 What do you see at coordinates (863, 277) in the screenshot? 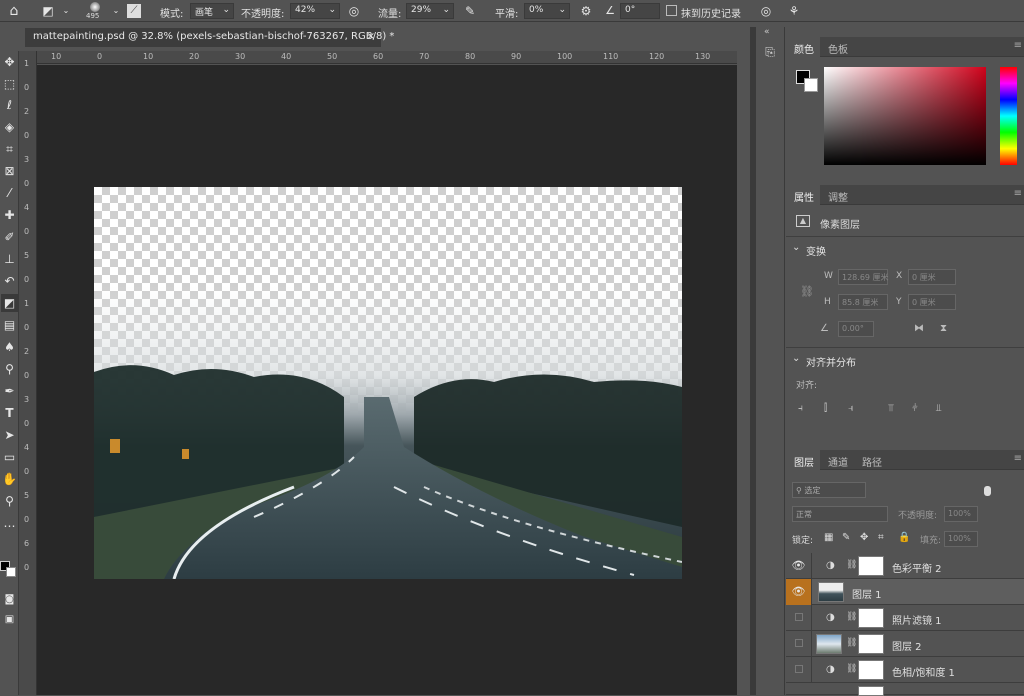
I see `width-field: 128.69 厘米` at bounding box center [863, 277].